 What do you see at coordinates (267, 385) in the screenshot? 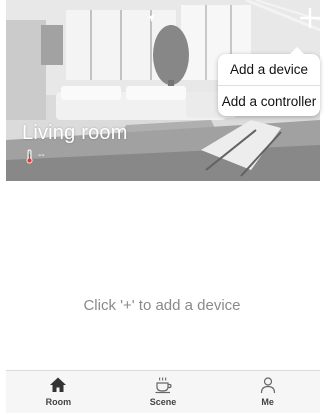
I see `person-icon` at bounding box center [267, 385].